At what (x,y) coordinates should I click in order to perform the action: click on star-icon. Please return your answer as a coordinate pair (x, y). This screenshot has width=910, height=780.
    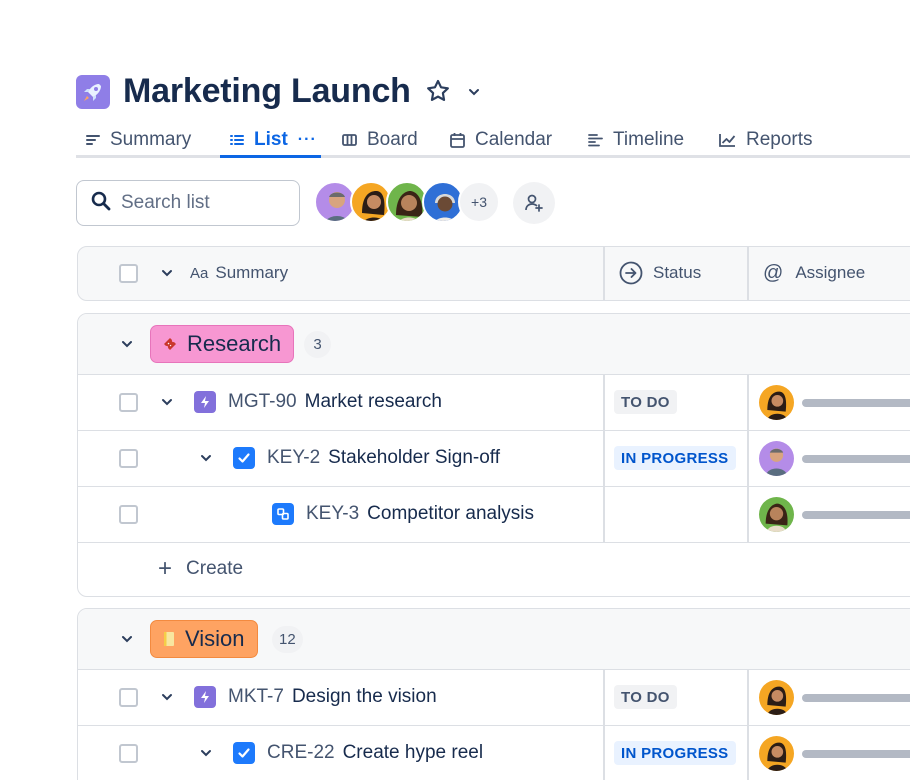
    Looking at the image, I should click on (438, 93).